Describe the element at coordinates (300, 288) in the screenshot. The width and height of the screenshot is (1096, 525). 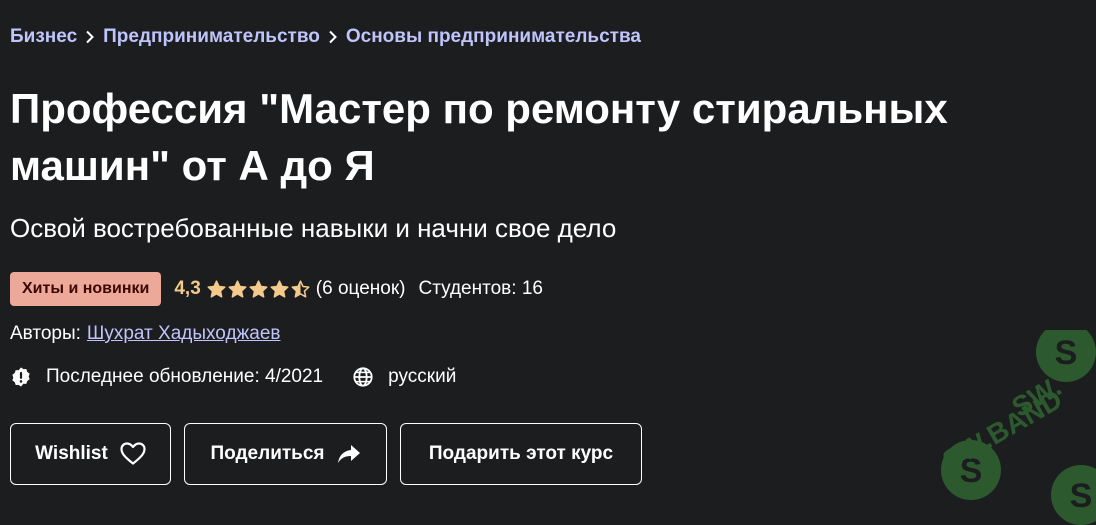
I see `half-star-icon` at that location.